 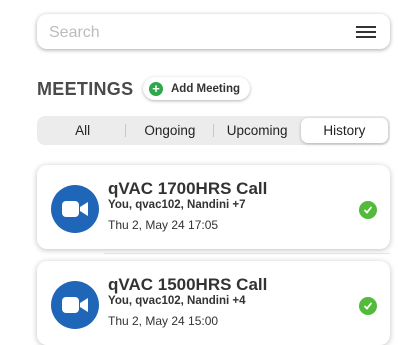 I want to click on tab-history: History, so click(x=344, y=130).